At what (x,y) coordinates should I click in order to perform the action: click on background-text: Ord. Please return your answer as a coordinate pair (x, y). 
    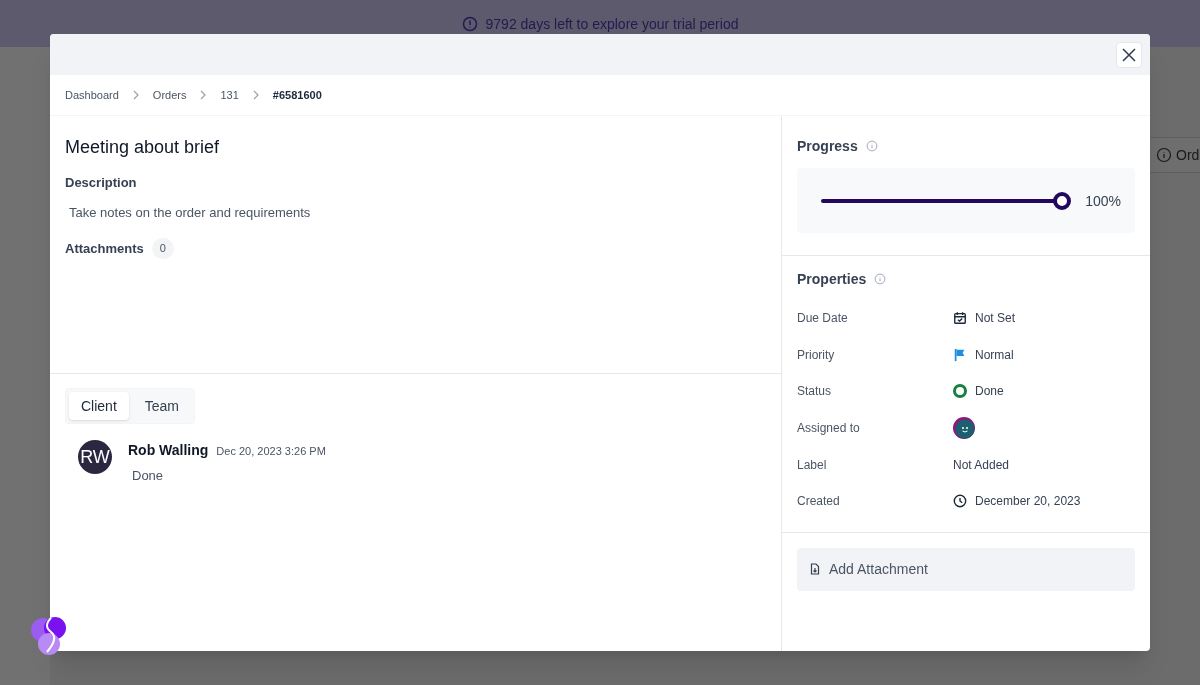
    Looking at the image, I should click on (1188, 155).